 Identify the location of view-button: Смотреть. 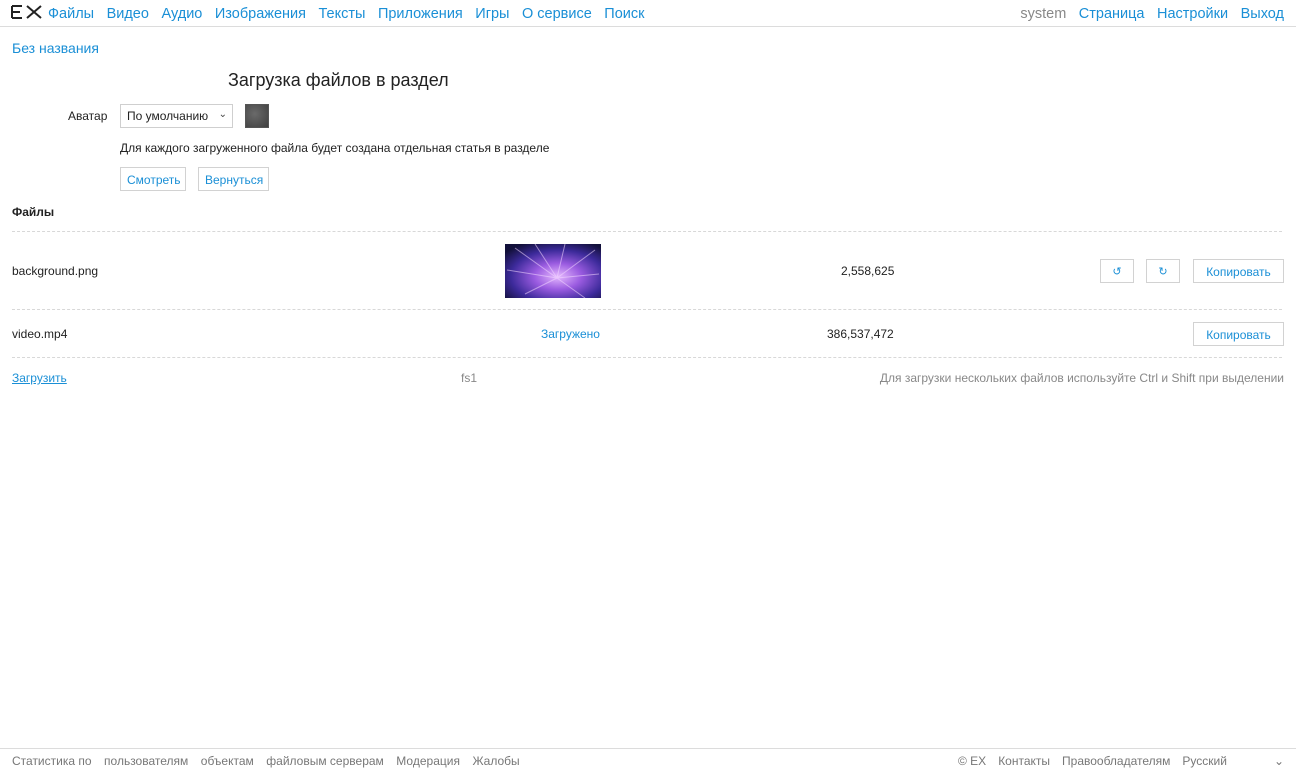
(153, 179).